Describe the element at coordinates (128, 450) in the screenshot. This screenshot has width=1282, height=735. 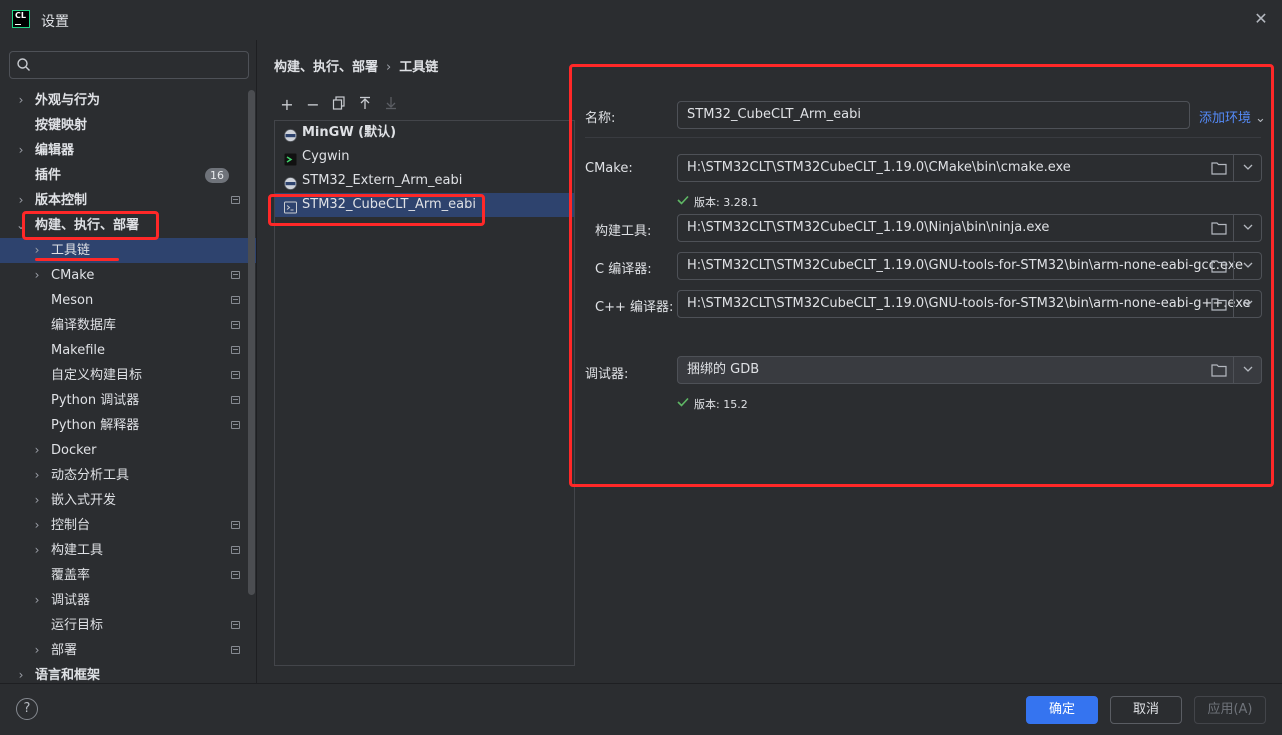
I see `sidebar-item: › Docker` at that location.